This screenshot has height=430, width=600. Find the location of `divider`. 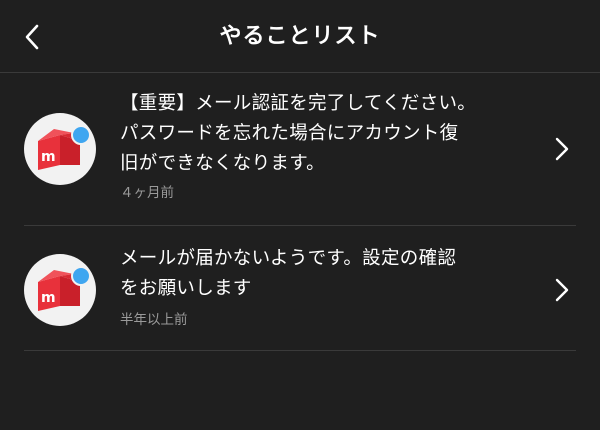

divider is located at coordinates (300, 350).